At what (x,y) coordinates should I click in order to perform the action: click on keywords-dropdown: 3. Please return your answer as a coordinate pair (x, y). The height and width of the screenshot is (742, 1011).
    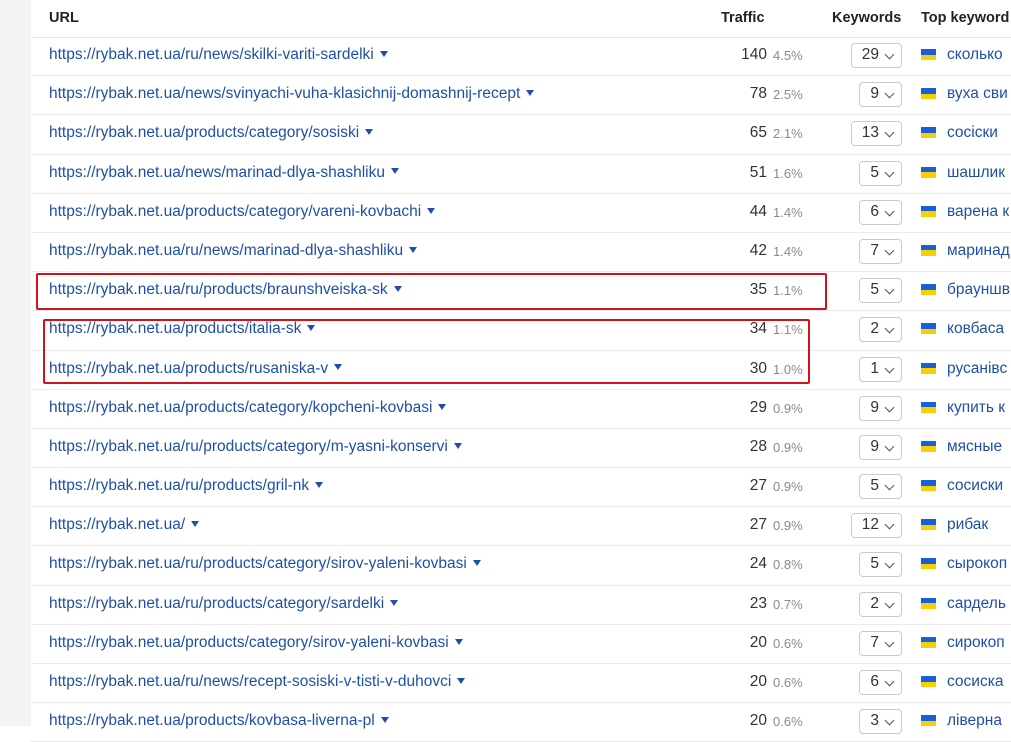
    Looking at the image, I should click on (880, 722).